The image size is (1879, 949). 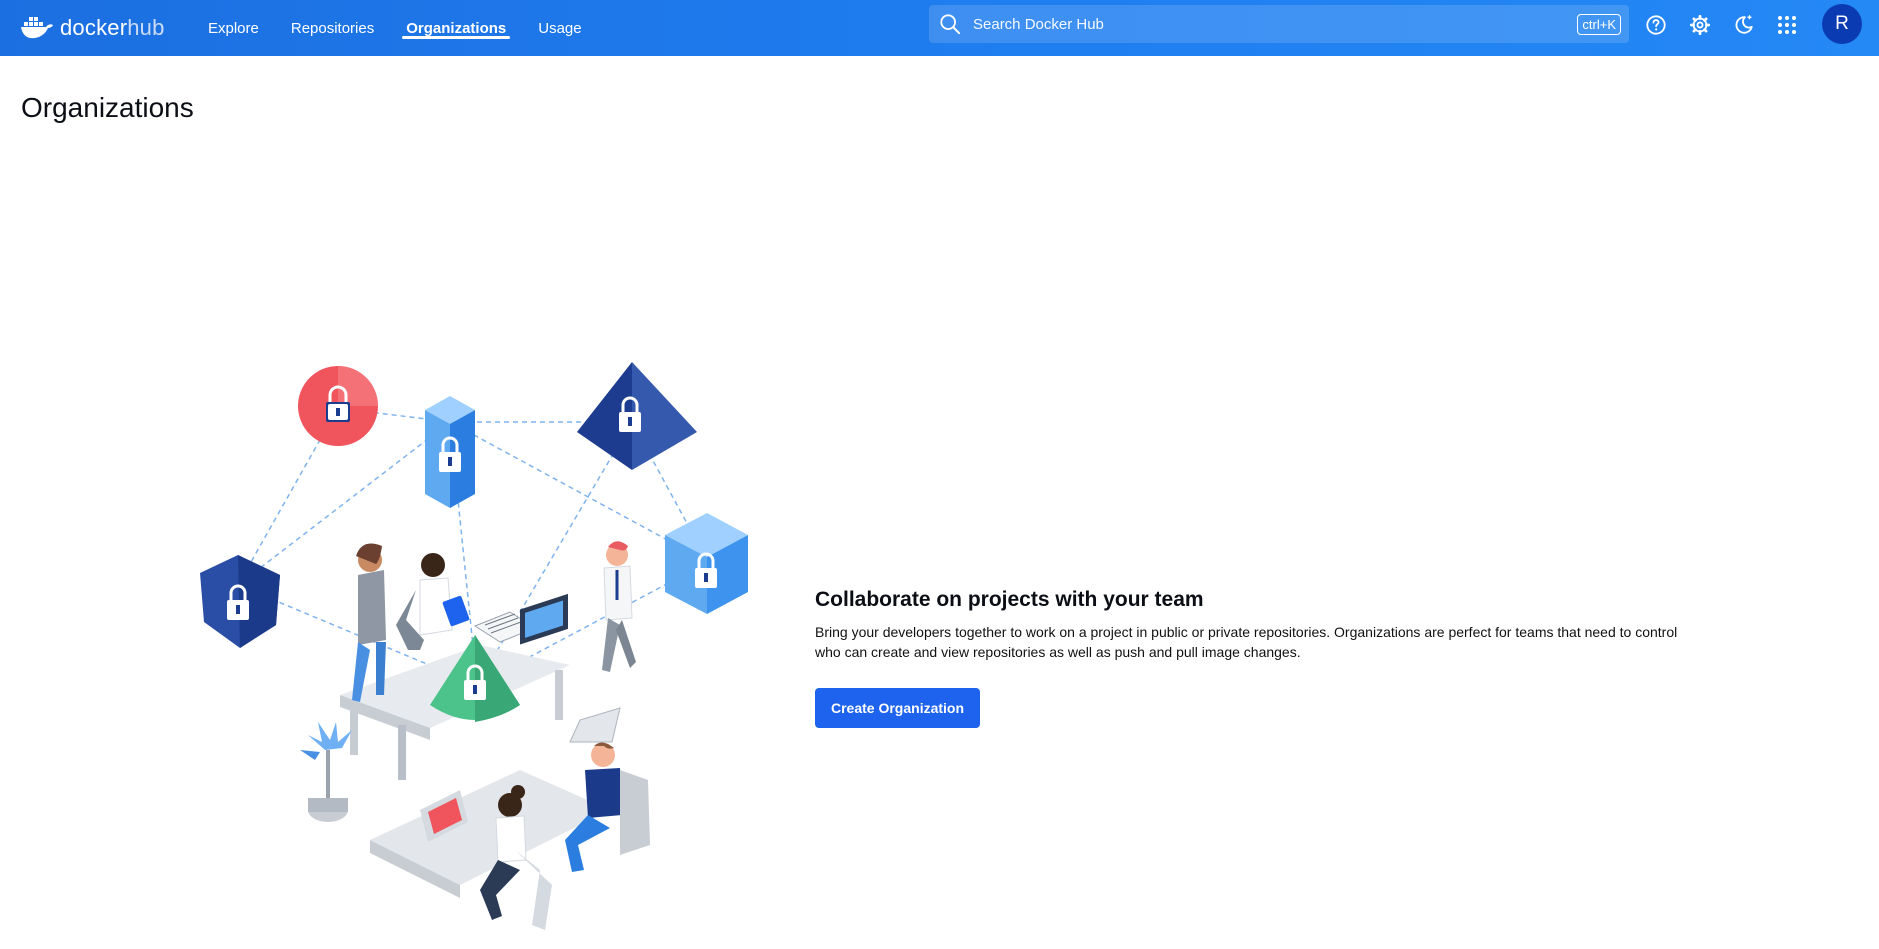 I want to click on settings-button, so click(x=1700, y=25).